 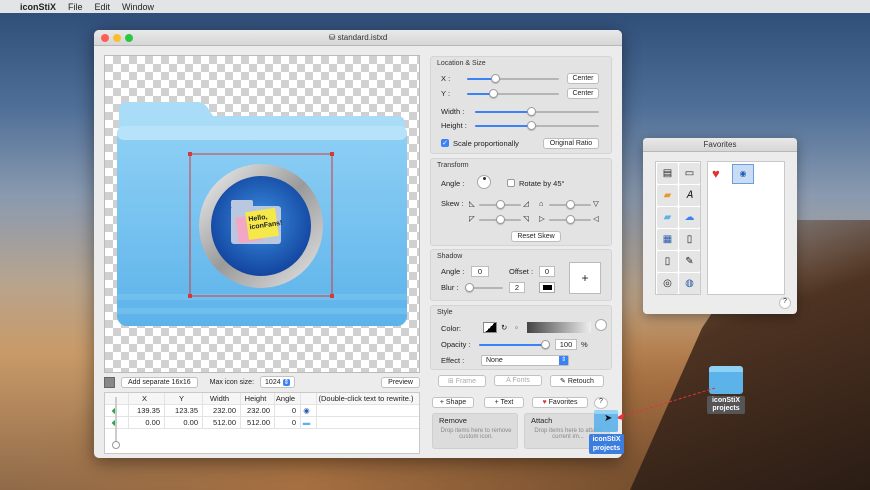 What do you see at coordinates (493, 93) in the screenshot?
I see `y-slider-knob` at bounding box center [493, 93].